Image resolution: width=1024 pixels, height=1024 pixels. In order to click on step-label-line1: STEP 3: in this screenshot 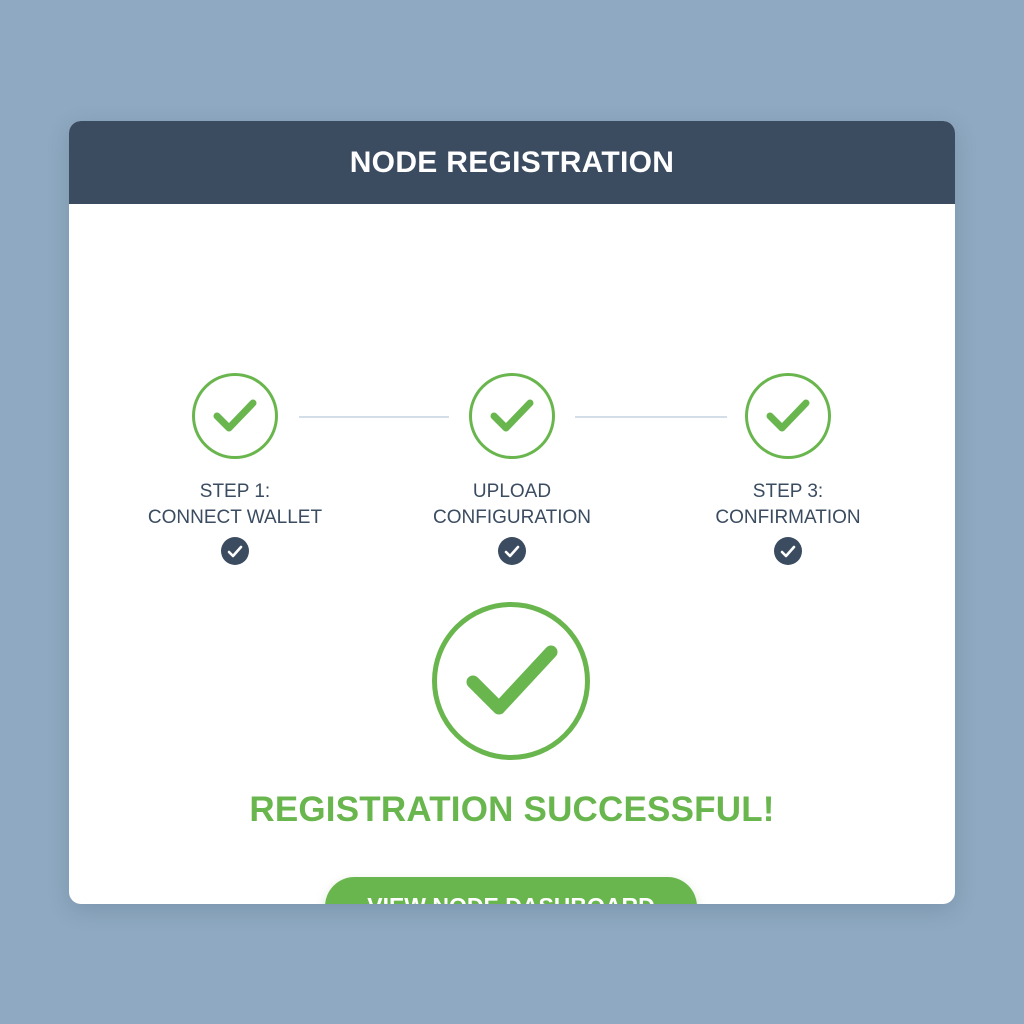, I will do `click(788, 491)`.